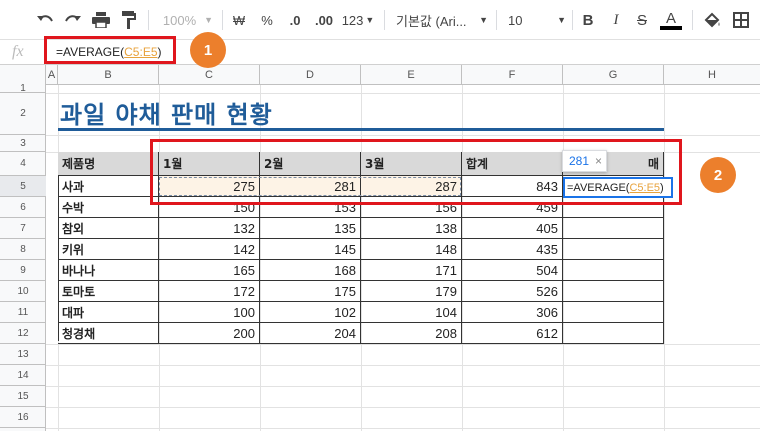  Describe the element at coordinates (512, 75) in the screenshot. I see `column-header-f: F` at that location.